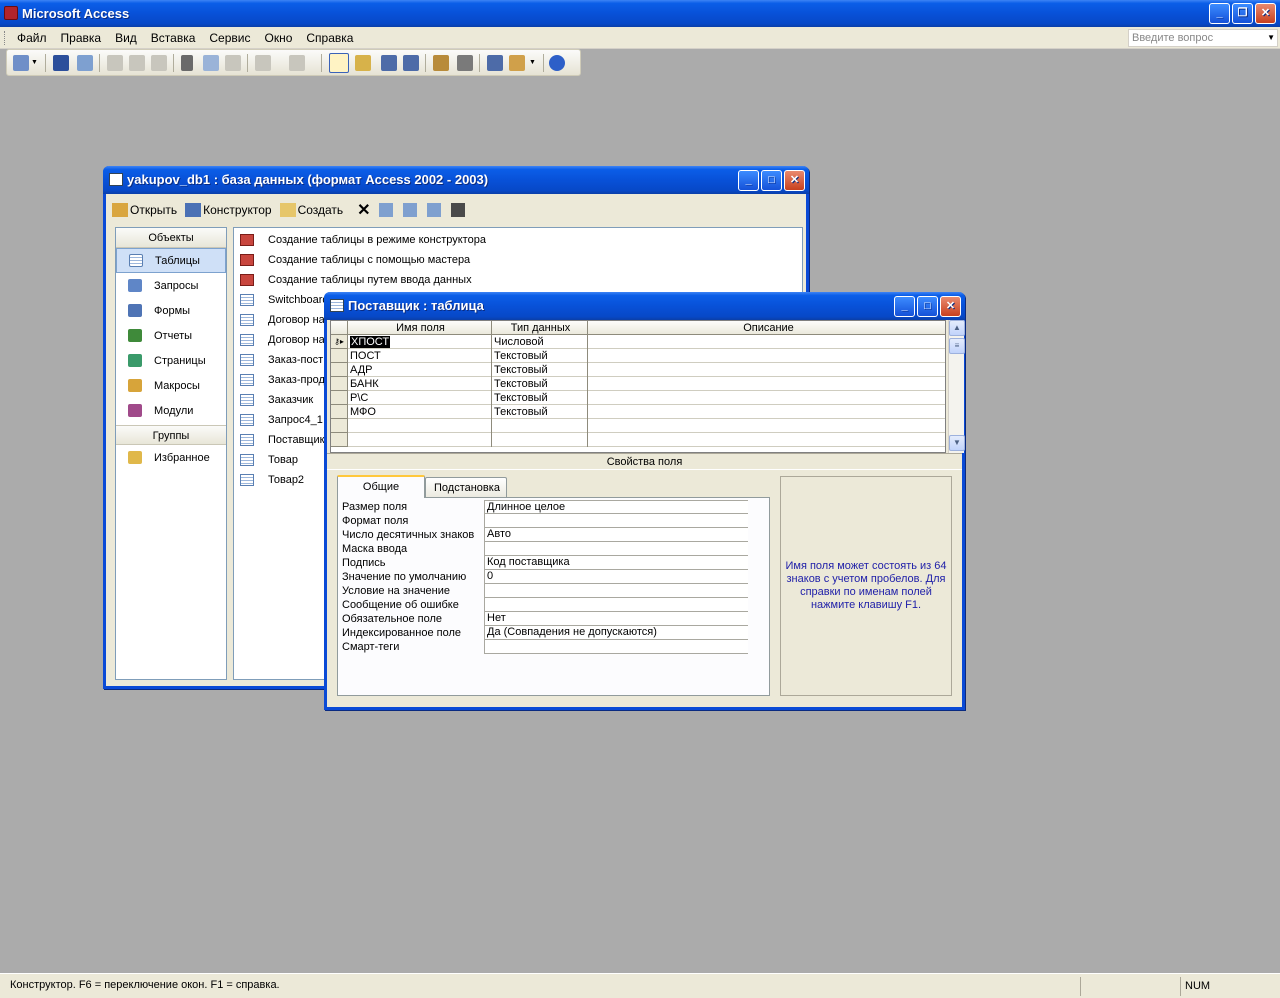  Describe the element at coordinates (171, 385) in the screenshot. I see `sidebar-item-macros: Макросы` at that location.